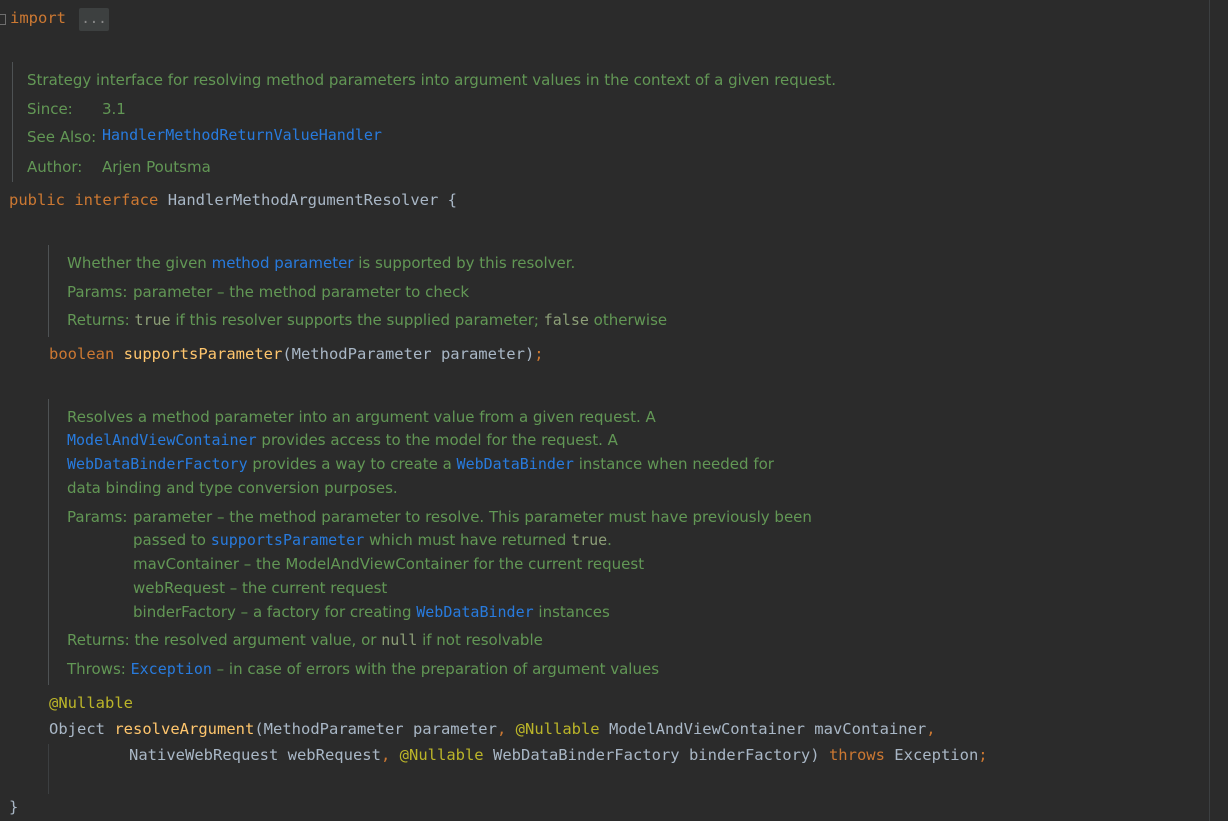 This screenshot has width=1228, height=821. What do you see at coordinates (14, 807) in the screenshot?
I see `close-brace: }` at bounding box center [14, 807].